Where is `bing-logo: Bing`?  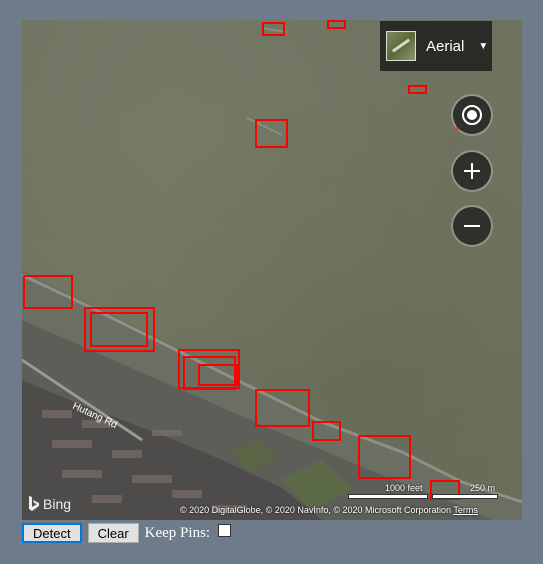
bing-logo: Bing is located at coordinates (49, 504).